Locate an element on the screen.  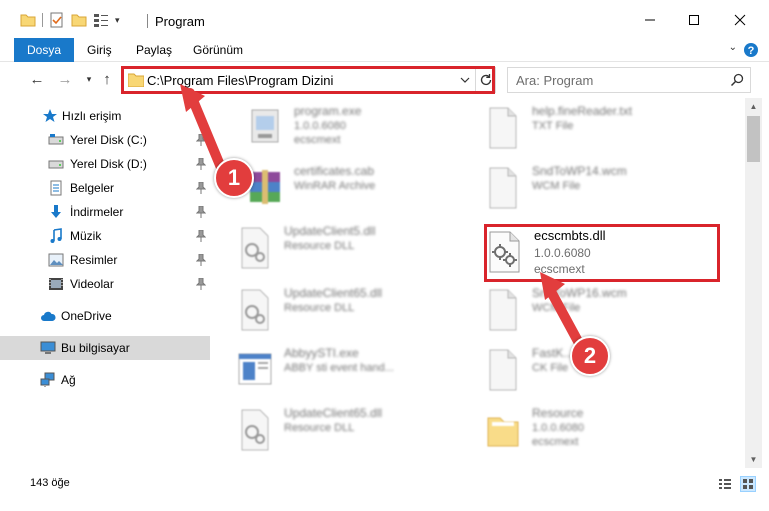
tab-file: Dosya is located at coordinates (44, 50).